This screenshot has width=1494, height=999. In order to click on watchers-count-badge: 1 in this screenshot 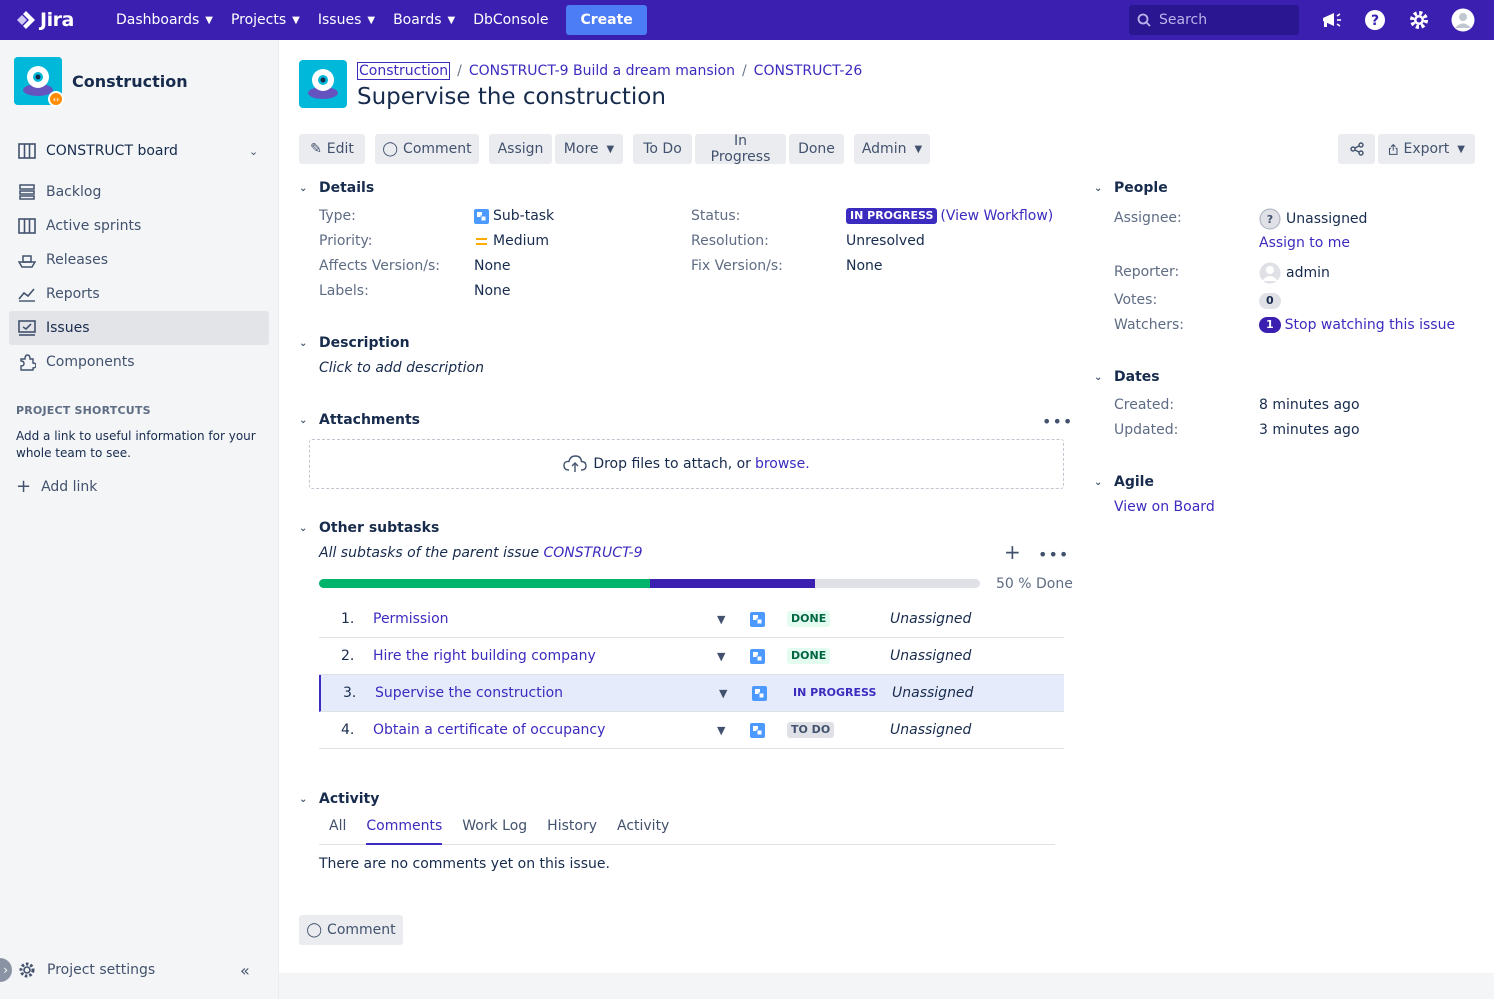, I will do `click(1270, 325)`.